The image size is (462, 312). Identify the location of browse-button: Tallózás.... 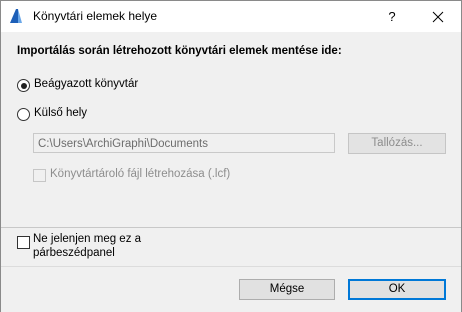
(397, 143).